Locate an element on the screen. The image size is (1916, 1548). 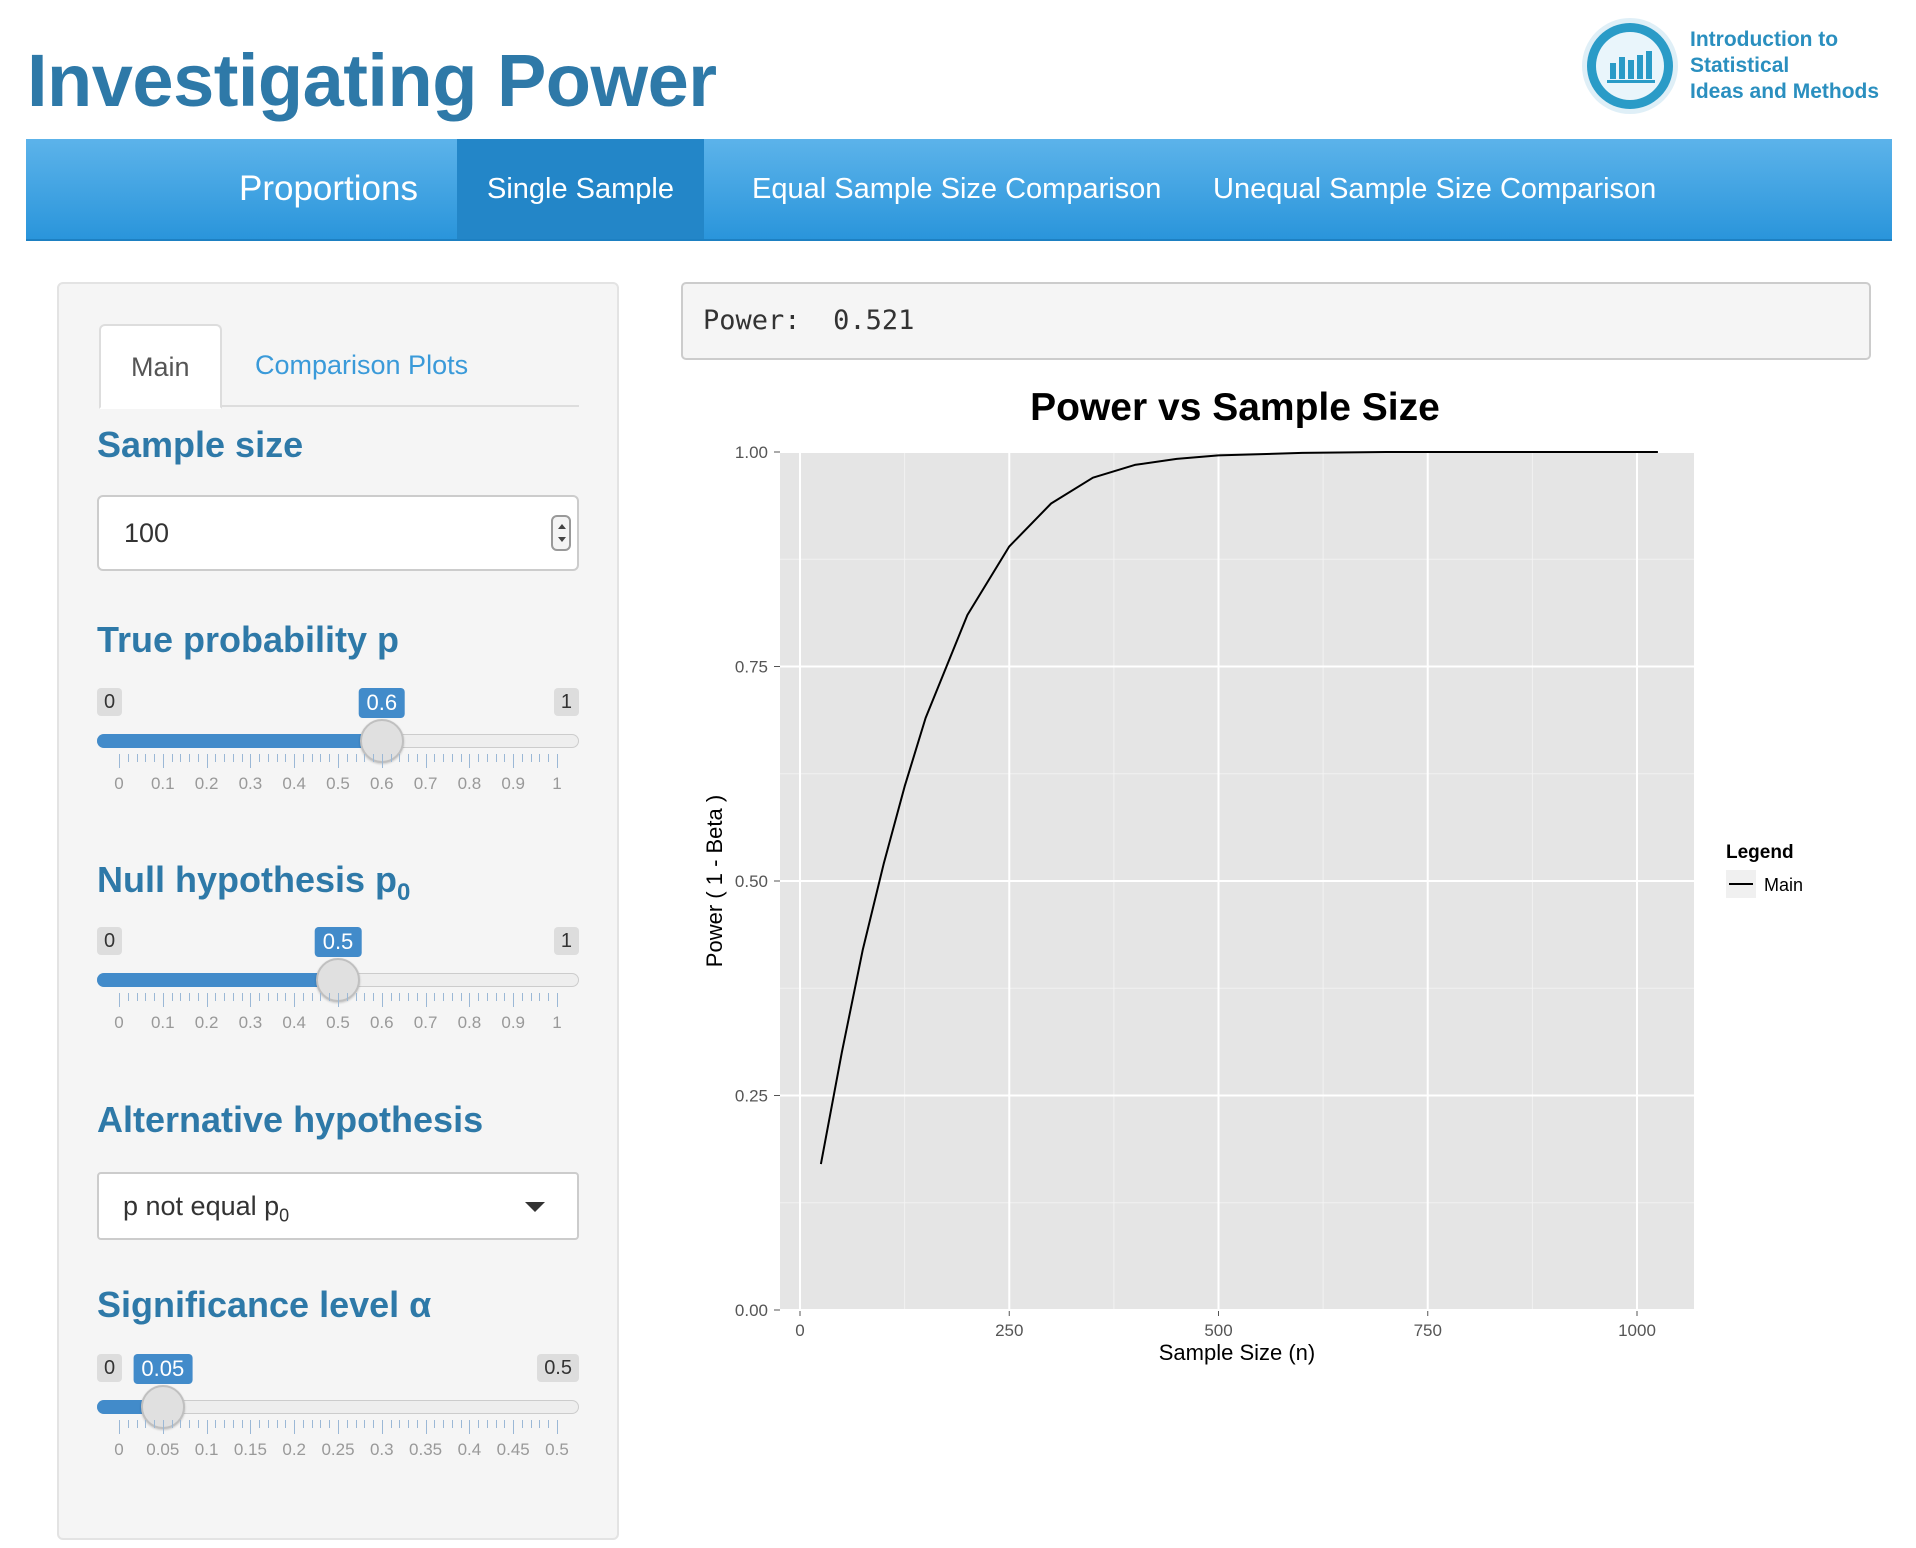
chevron-down-icon is located at coordinates (535, 1207).